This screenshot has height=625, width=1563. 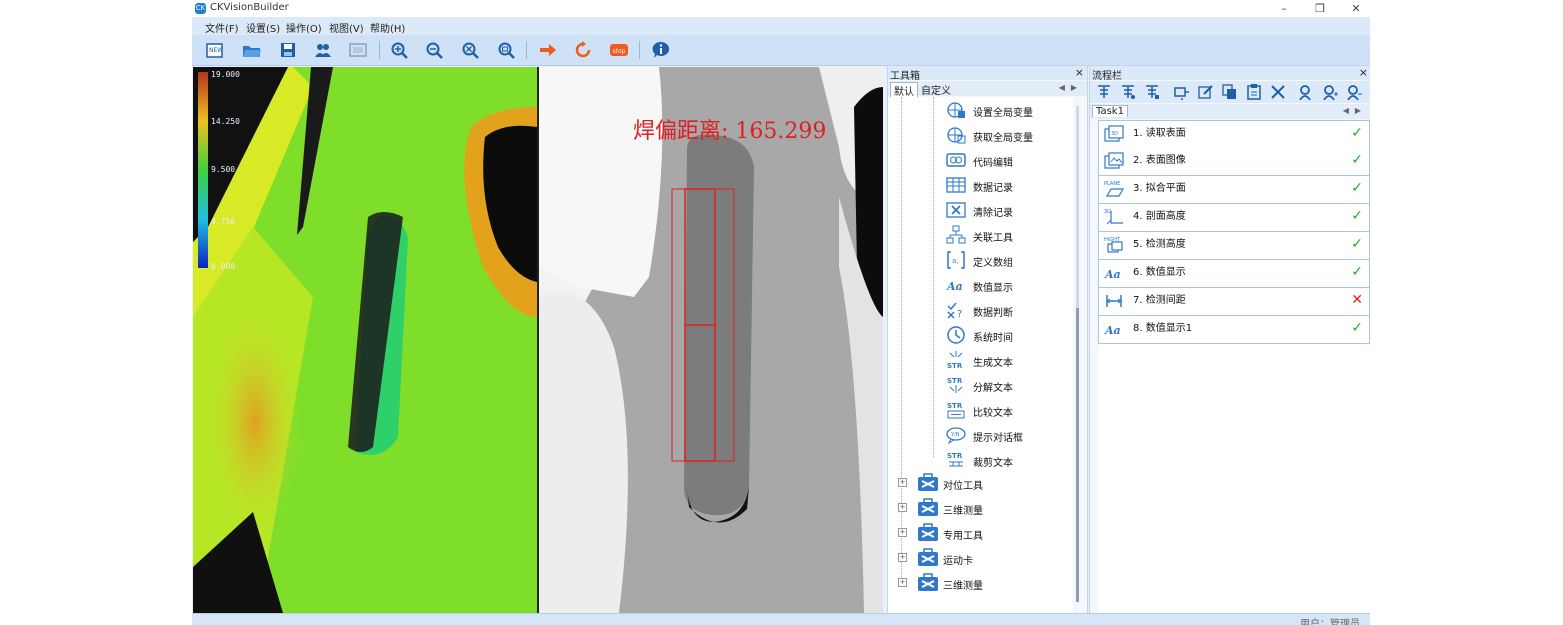 I want to click on run-step-icon, so click(x=1182, y=92).